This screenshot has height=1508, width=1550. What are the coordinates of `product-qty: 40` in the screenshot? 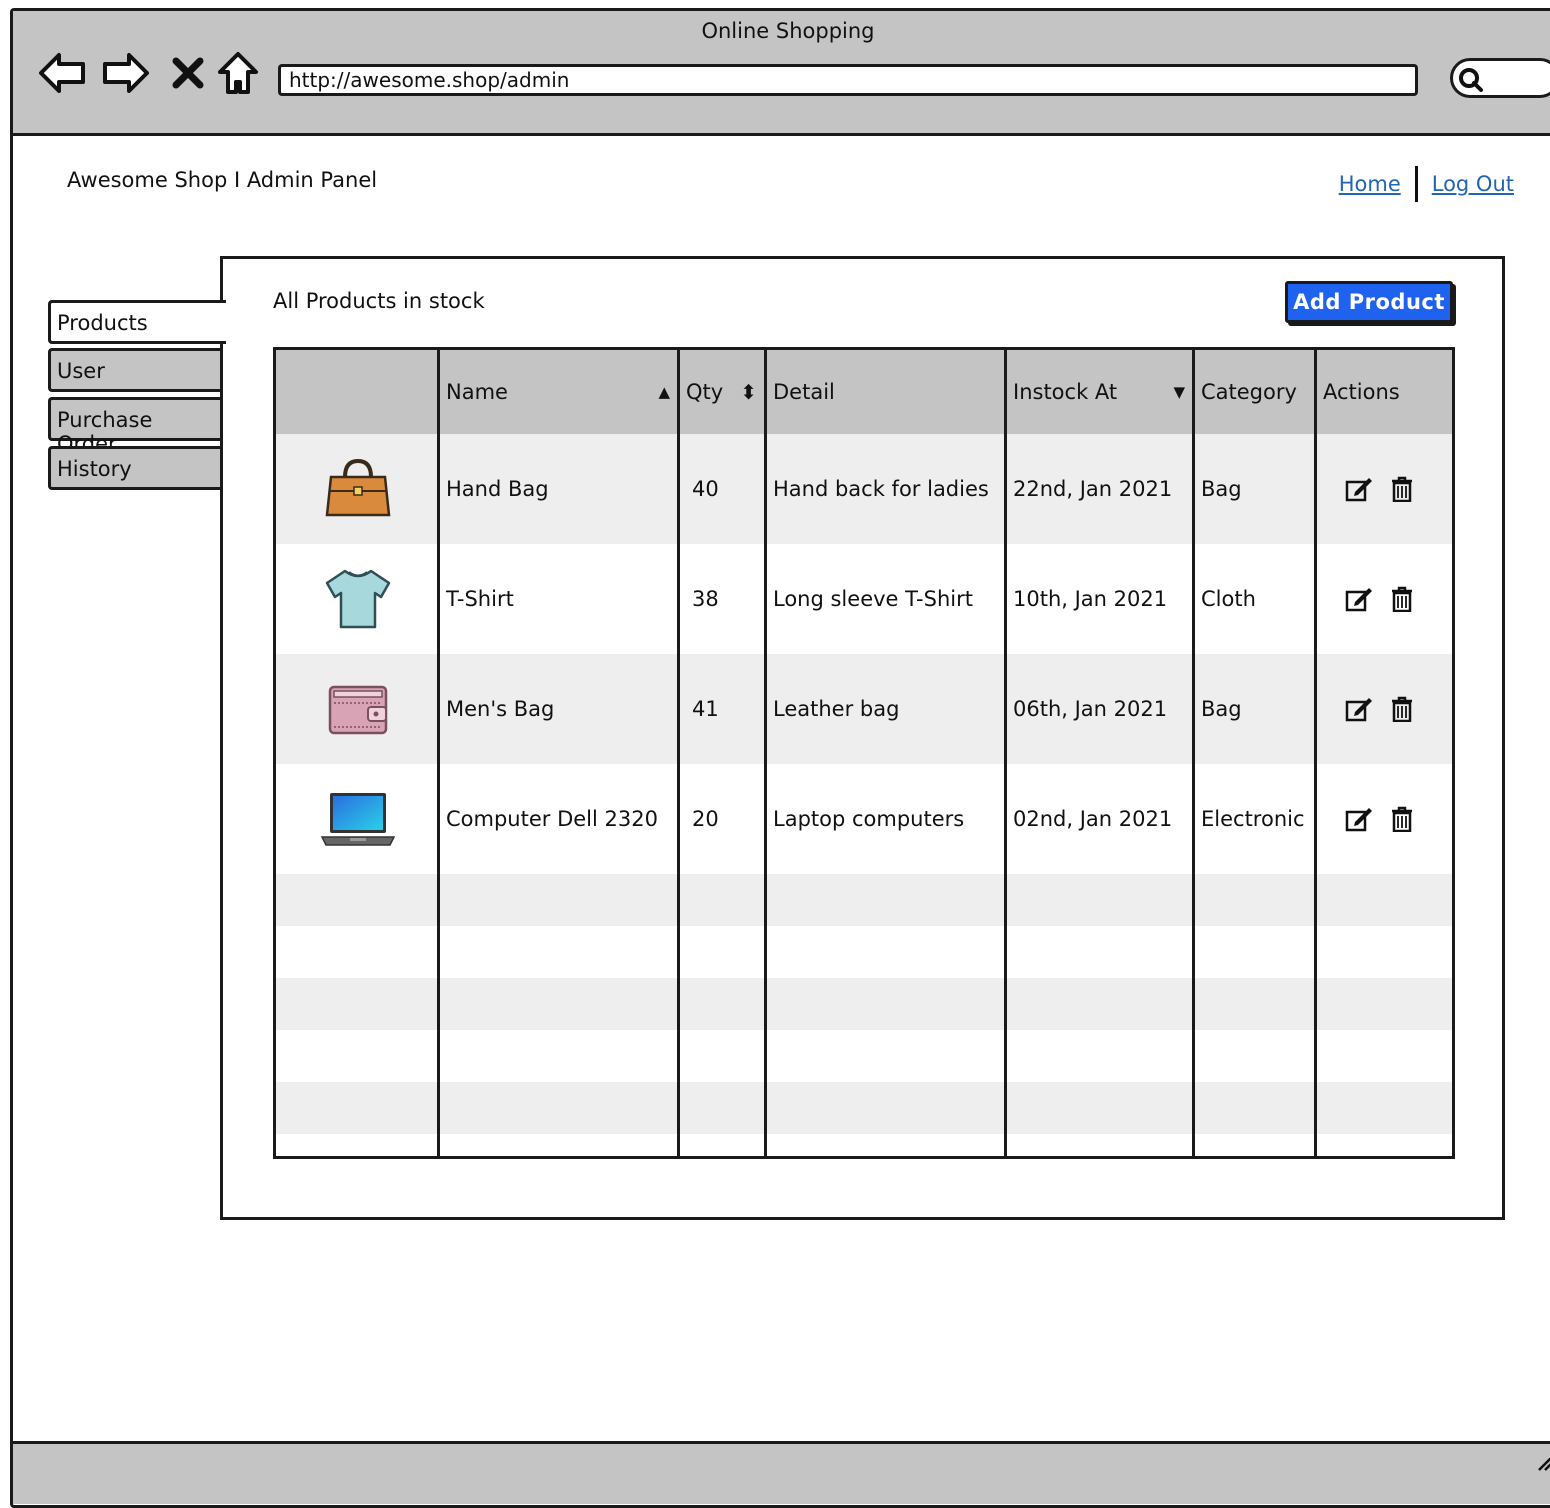 It's located at (705, 489).